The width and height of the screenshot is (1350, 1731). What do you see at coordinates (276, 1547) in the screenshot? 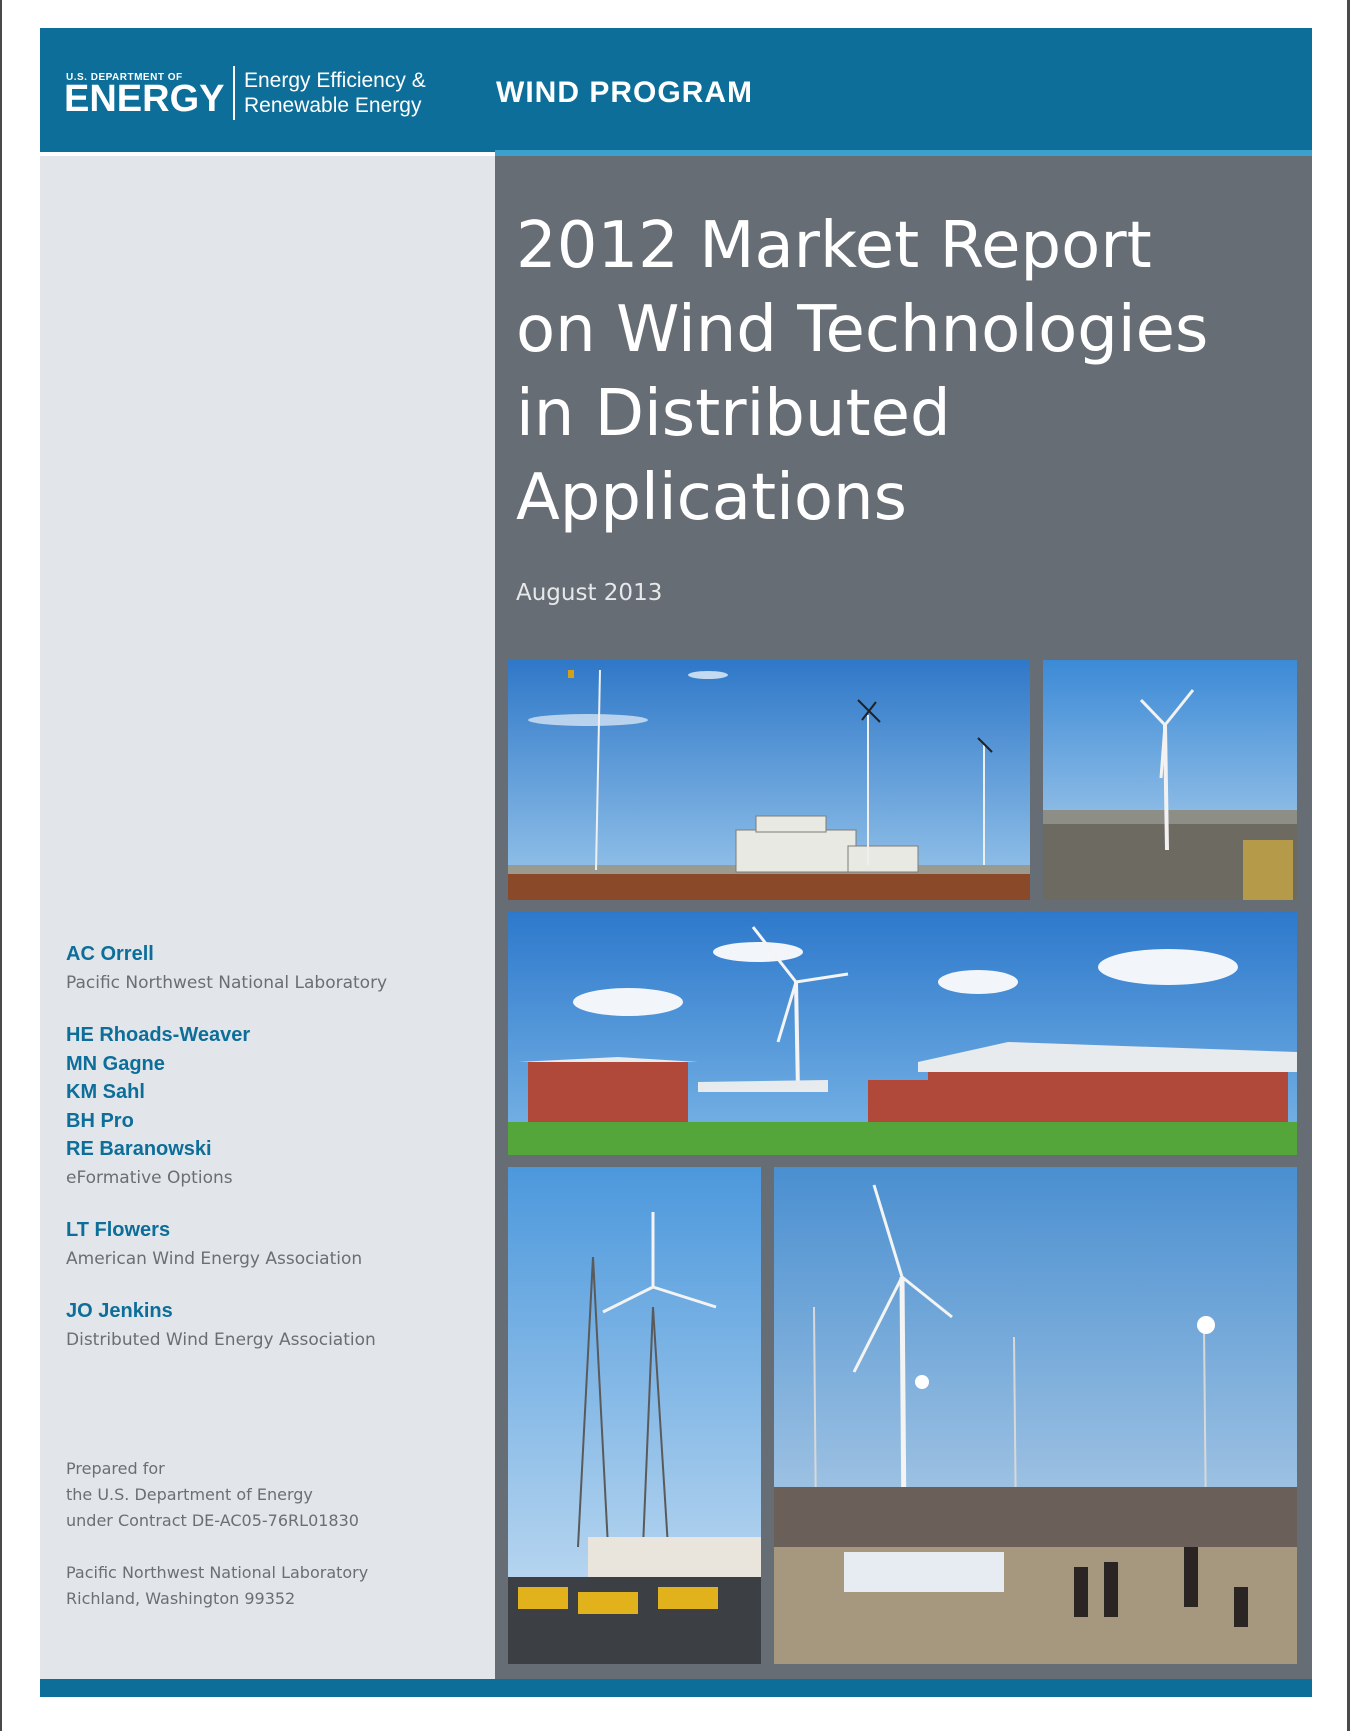
I see `prepared-spacer` at bounding box center [276, 1547].